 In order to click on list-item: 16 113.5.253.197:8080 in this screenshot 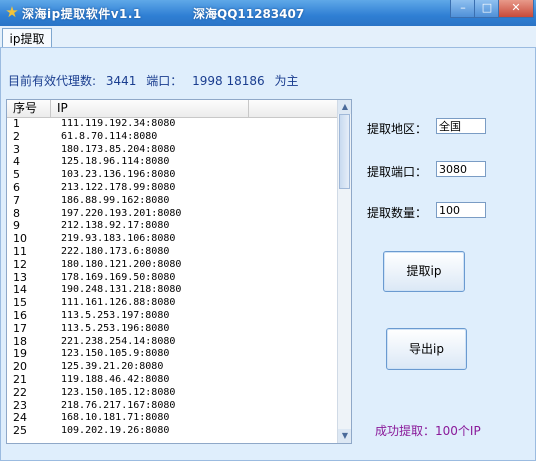, I will do `click(172, 315)`.